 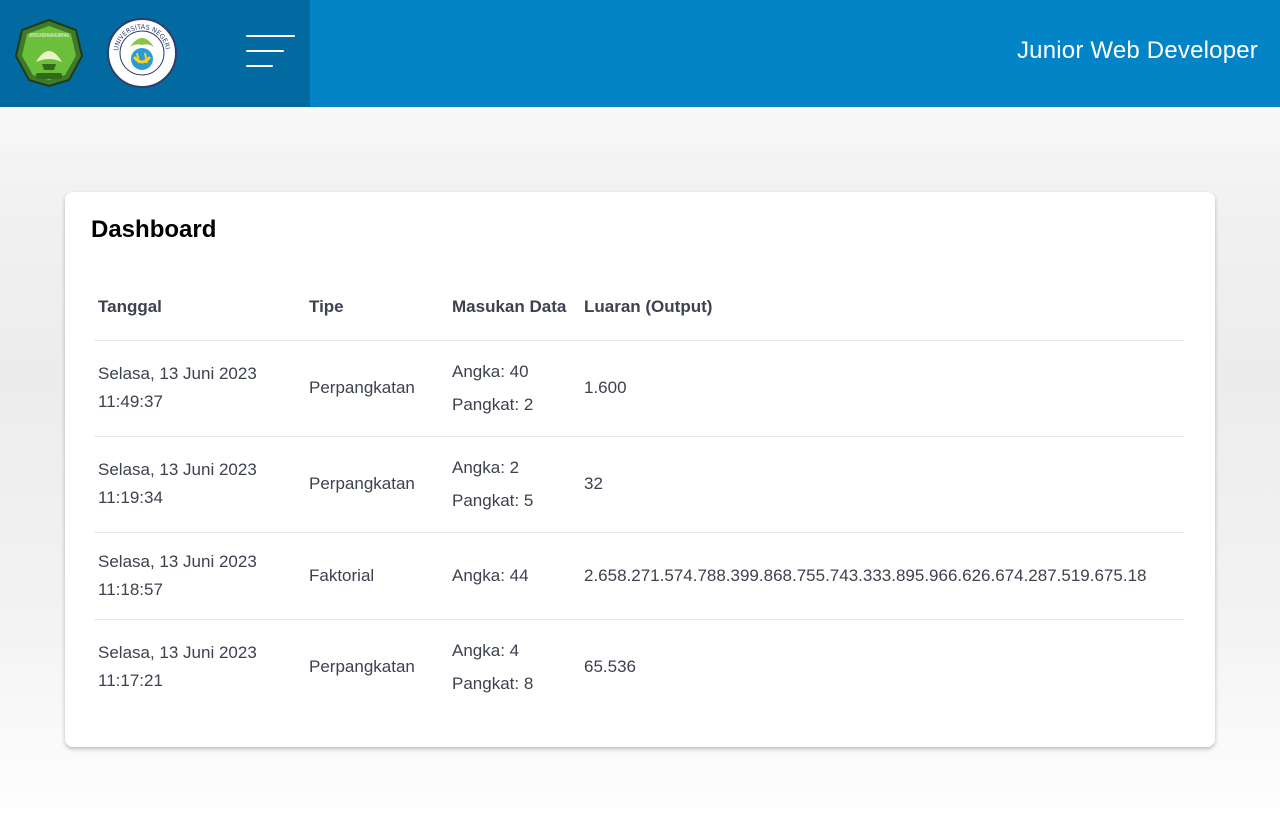 What do you see at coordinates (130, 589) in the screenshot?
I see `time-text: 11:18:57` at bounding box center [130, 589].